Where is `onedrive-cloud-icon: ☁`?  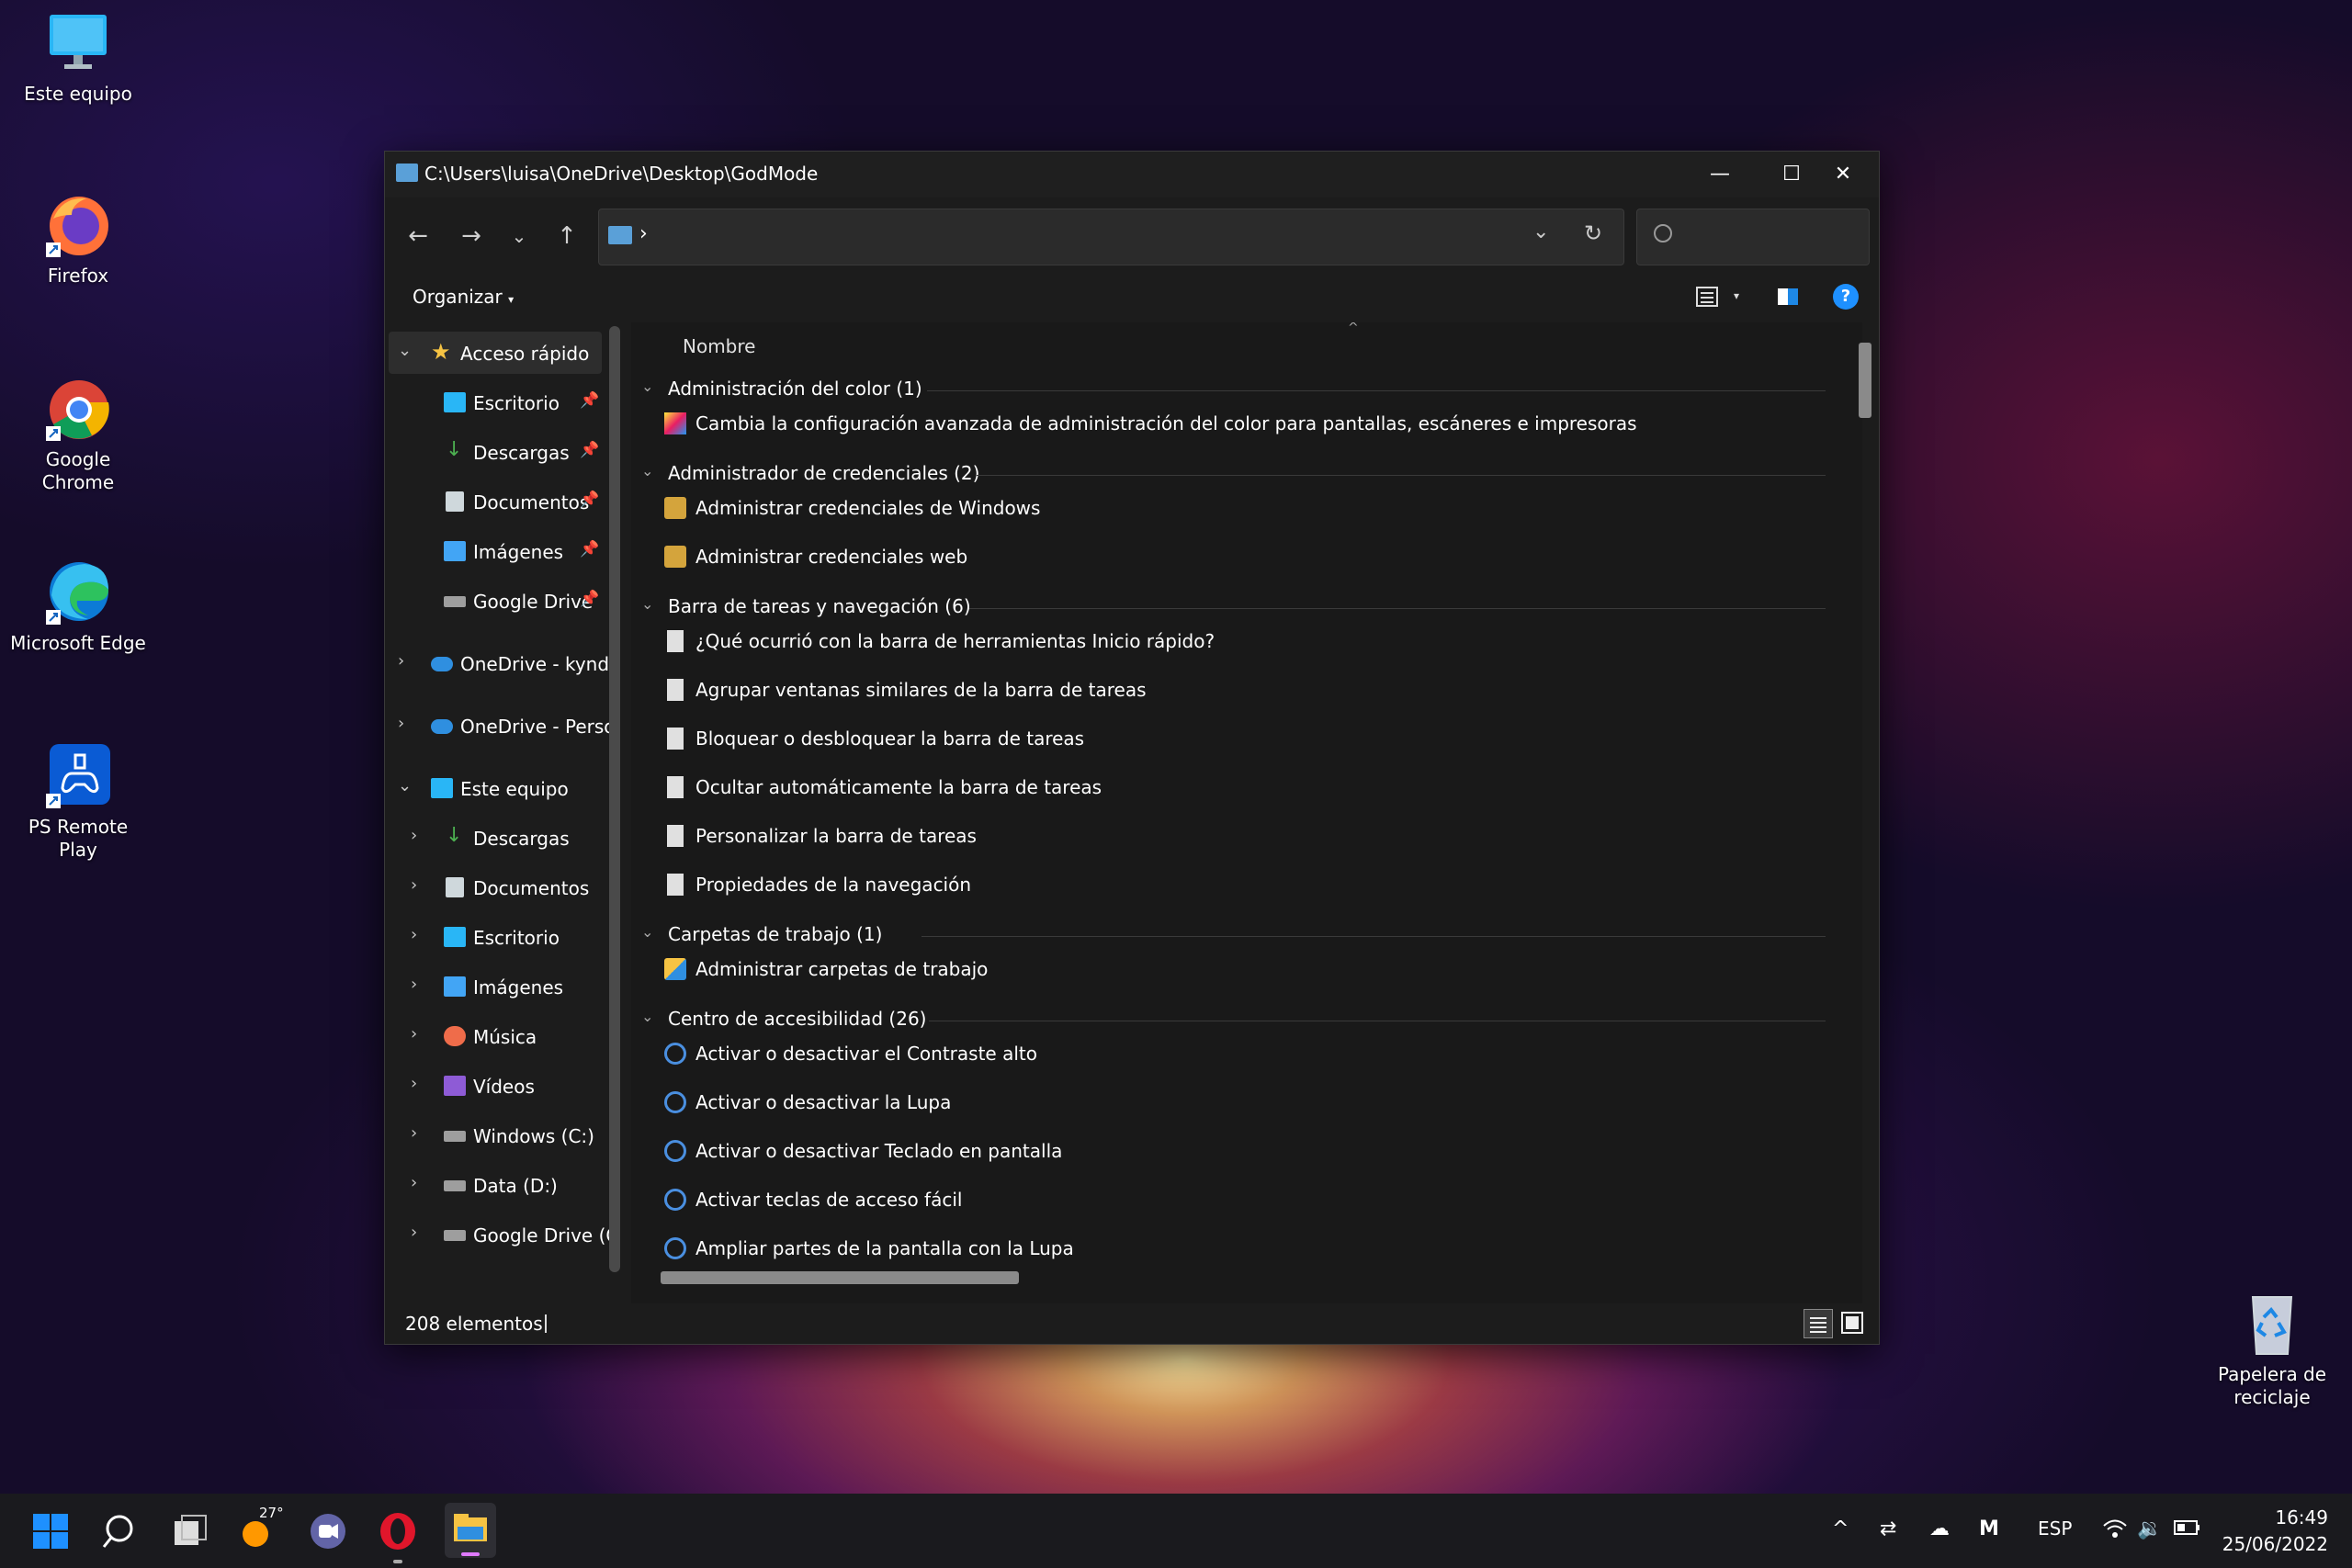 onedrive-cloud-icon: ☁ is located at coordinates (1939, 1529).